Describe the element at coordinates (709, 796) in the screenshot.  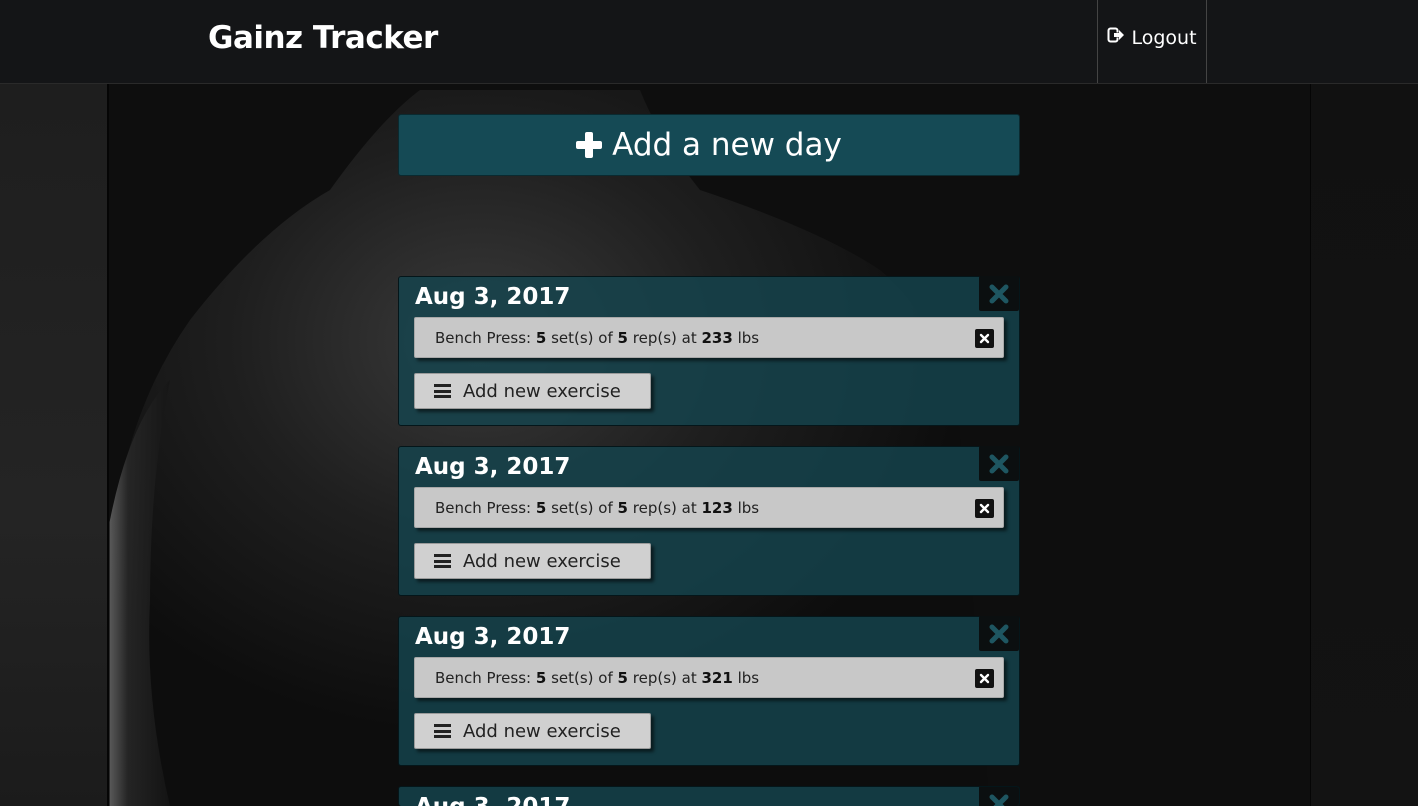
I see `day-card: Aug 3, 2017` at that location.